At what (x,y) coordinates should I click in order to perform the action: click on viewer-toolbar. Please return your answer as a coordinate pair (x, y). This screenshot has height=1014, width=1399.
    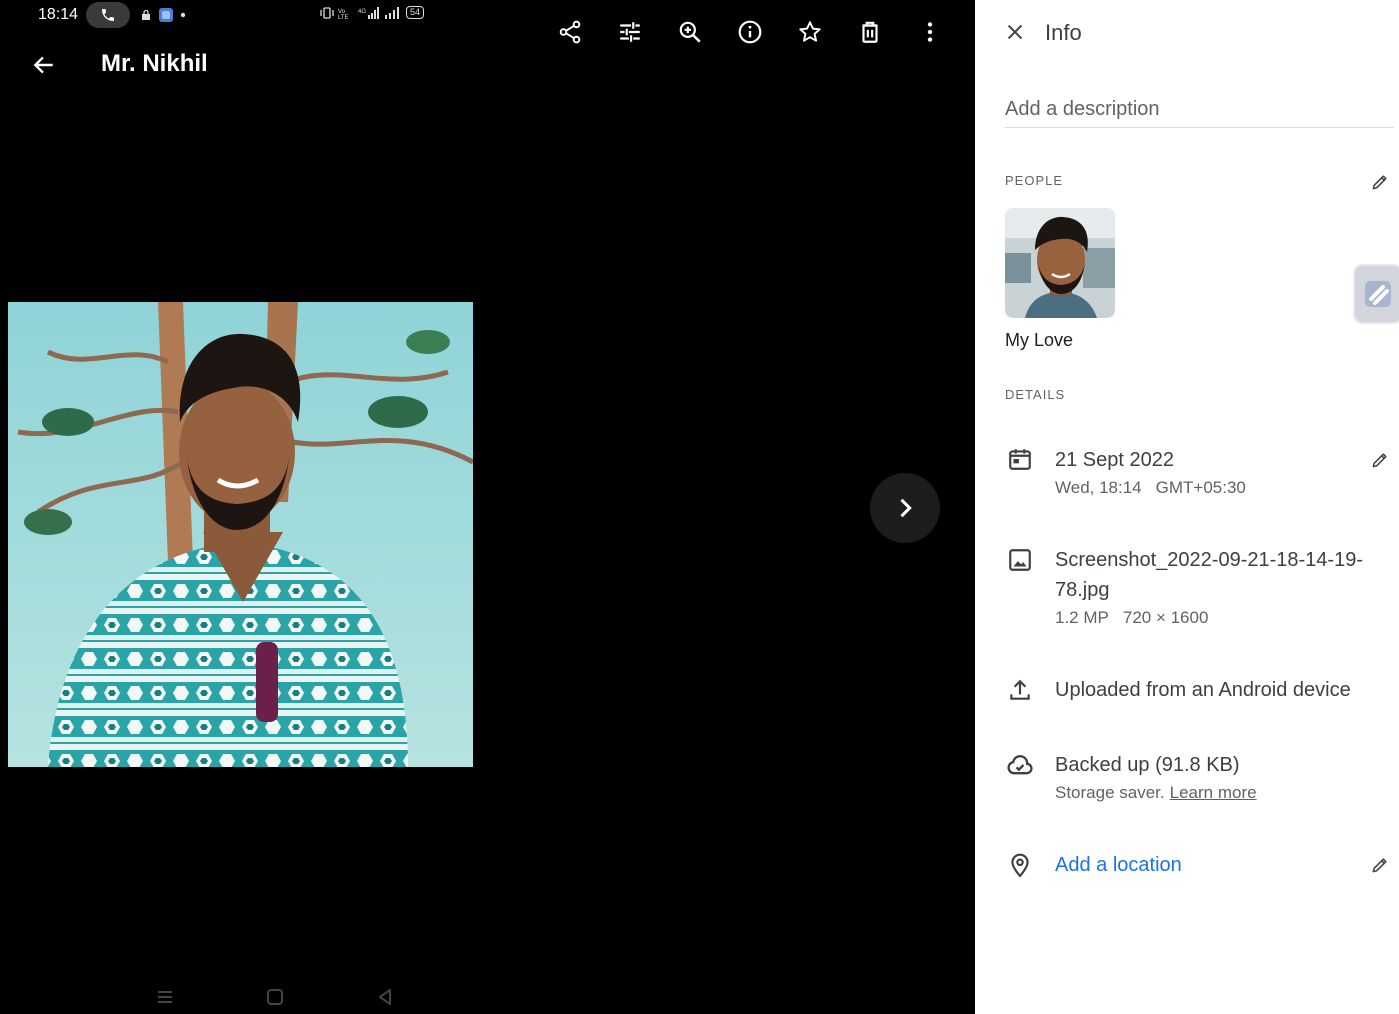
    Looking at the image, I should click on (750, 32).